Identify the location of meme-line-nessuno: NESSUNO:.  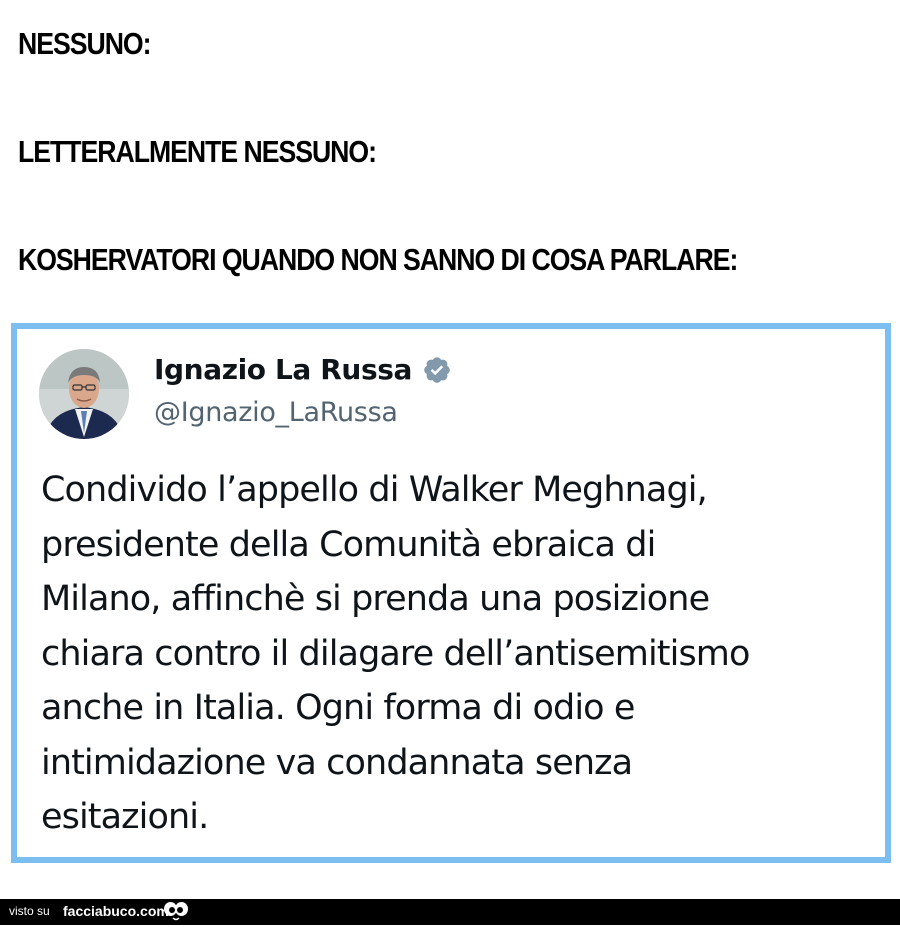
(84, 43).